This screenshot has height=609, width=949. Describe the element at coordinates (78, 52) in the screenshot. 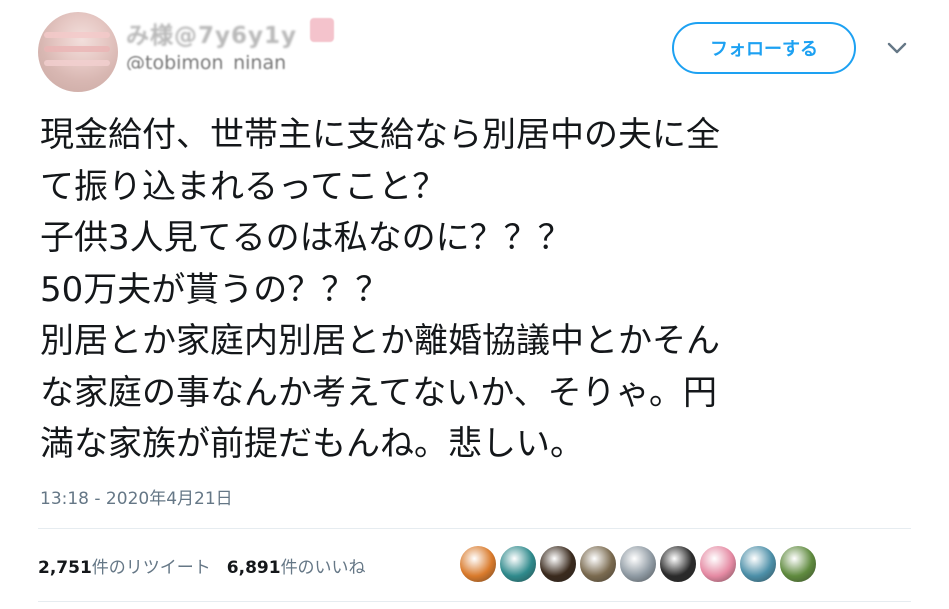

I see `user-avatar` at that location.